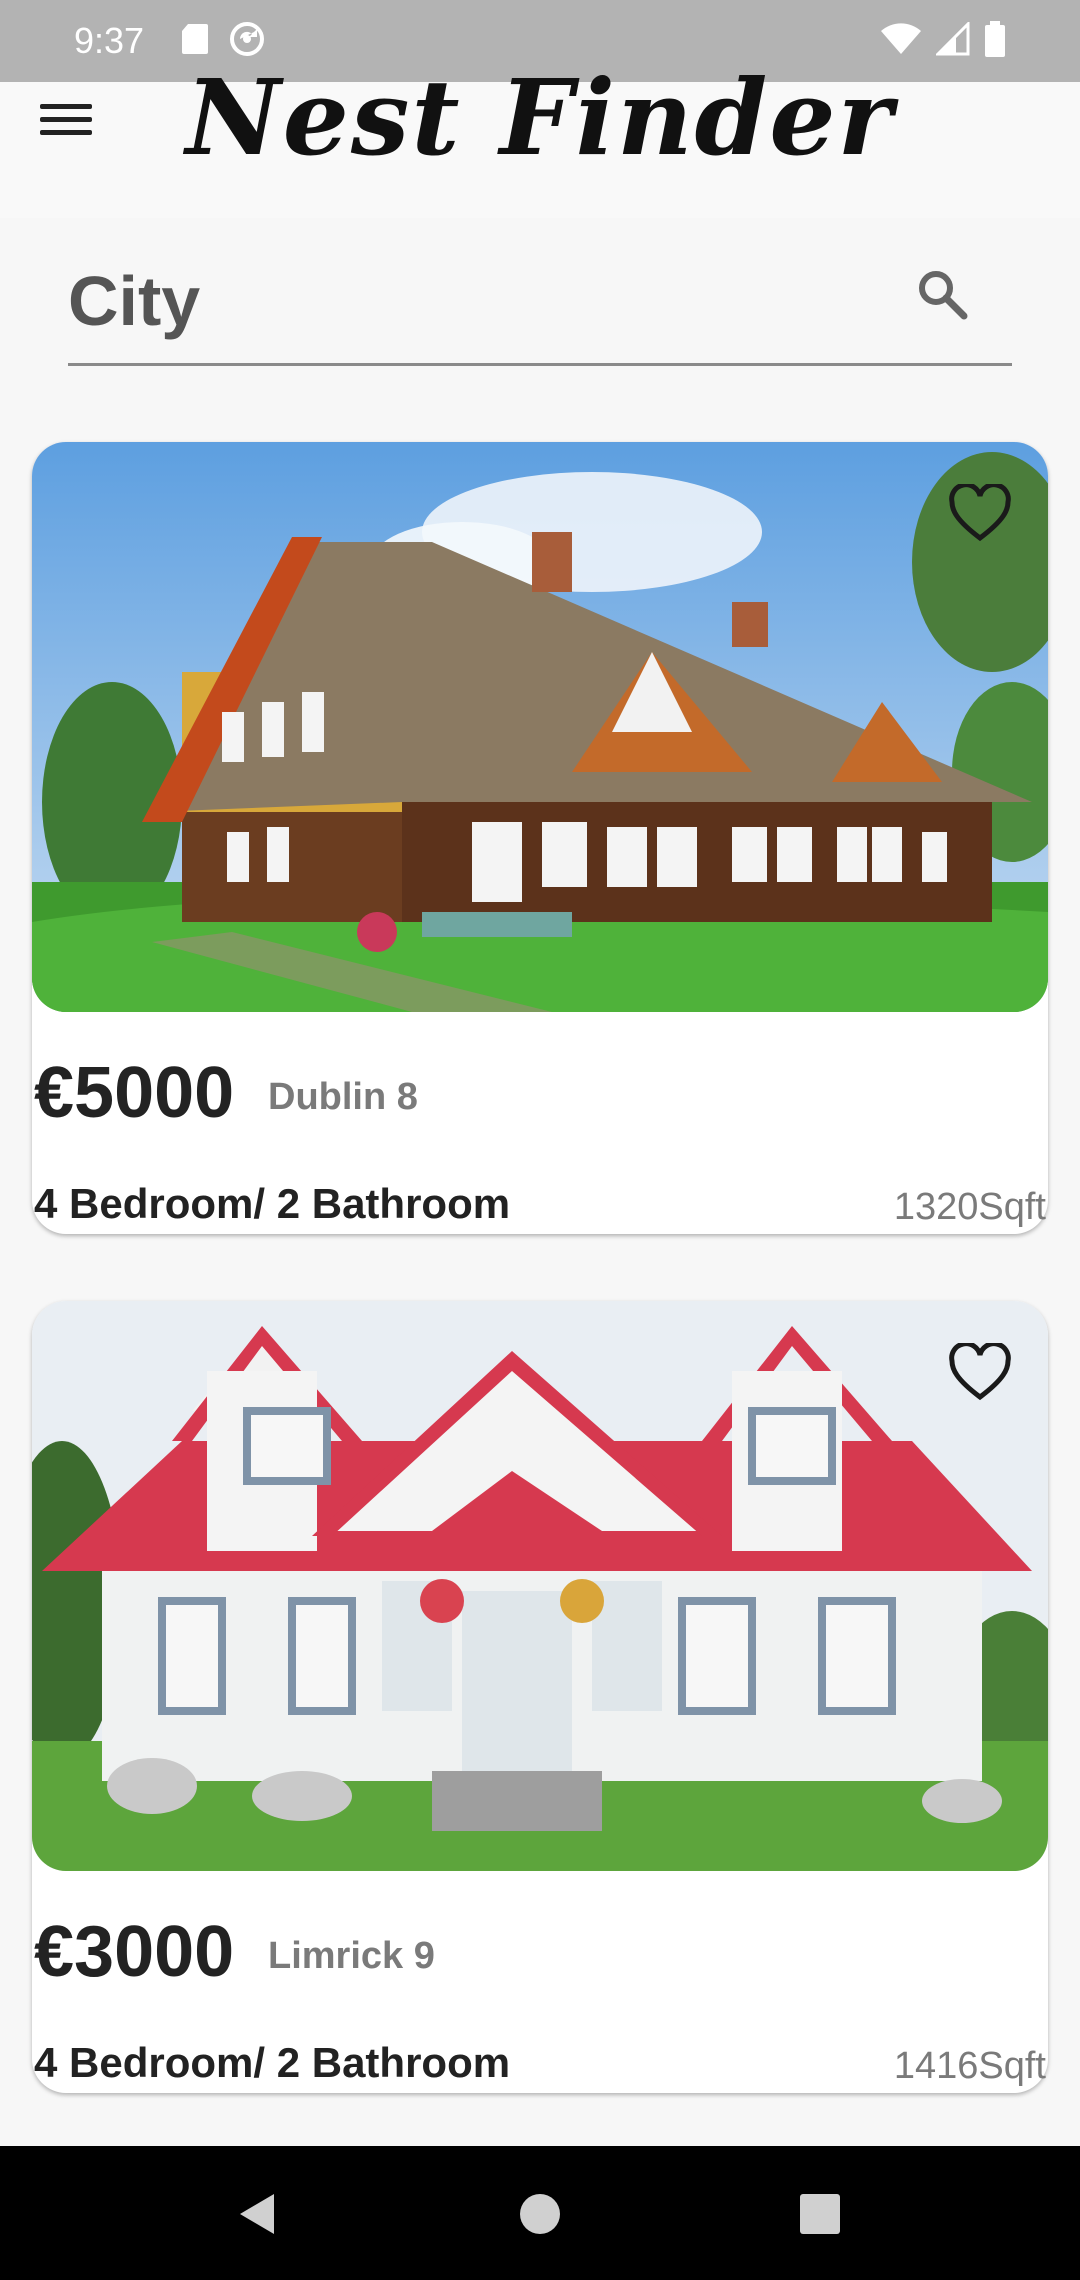 This screenshot has height=2280, width=1080. Describe the element at coordinates (952, 40) in the screenshot. I see `signal-icon` at that location.